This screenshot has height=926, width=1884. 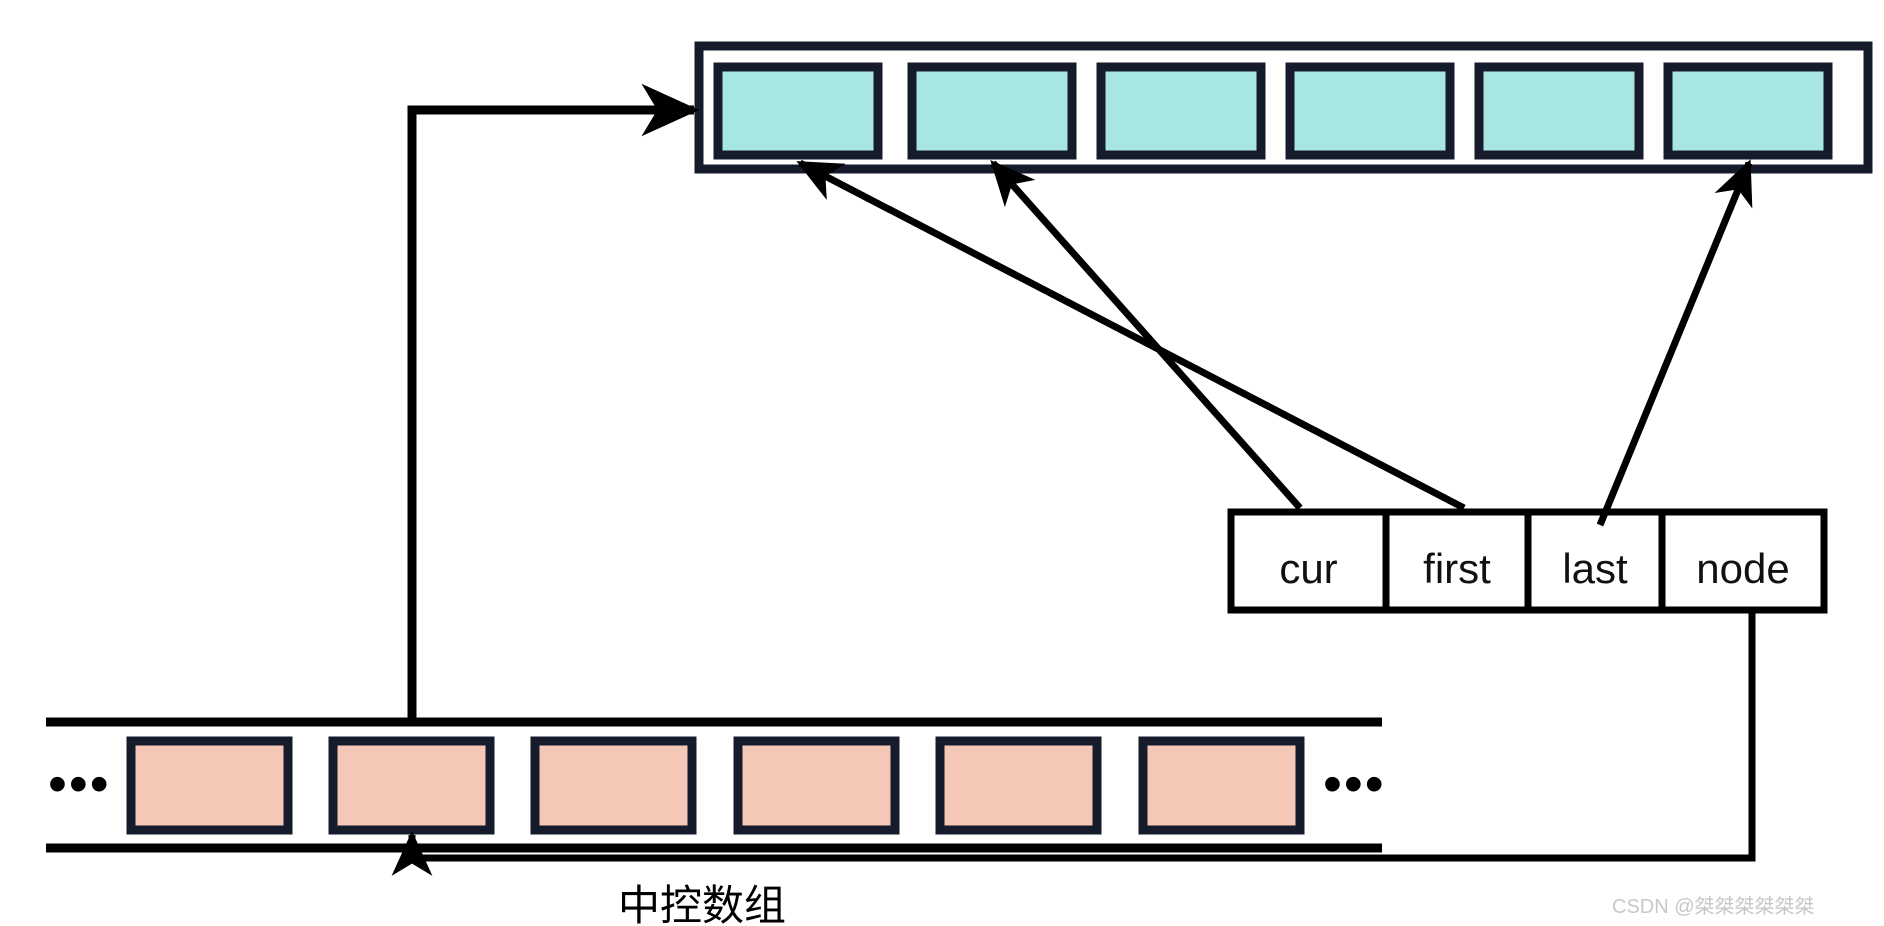 What do you see at coordinates (1595, 569) in the screenshot?
I see `iterator-field-last: last` at bounding box center [1595, 569].